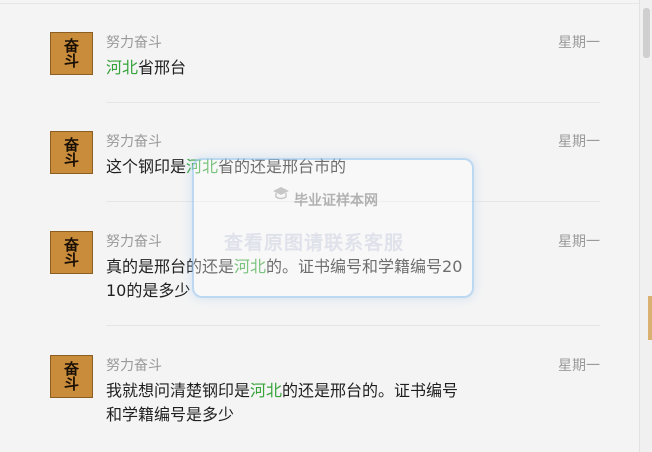  What do you see at coordinates (645, 226) in the screenshot?
I see `scrollbar` at bounding box center [645, 226].